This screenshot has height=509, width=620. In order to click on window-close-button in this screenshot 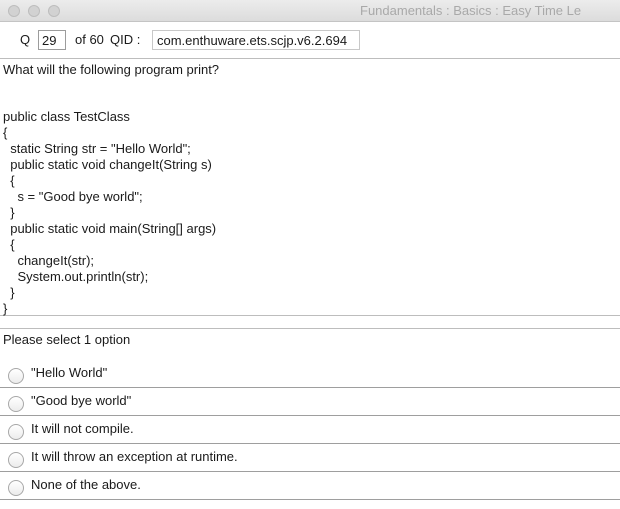, I will do `click(14, 11)`.